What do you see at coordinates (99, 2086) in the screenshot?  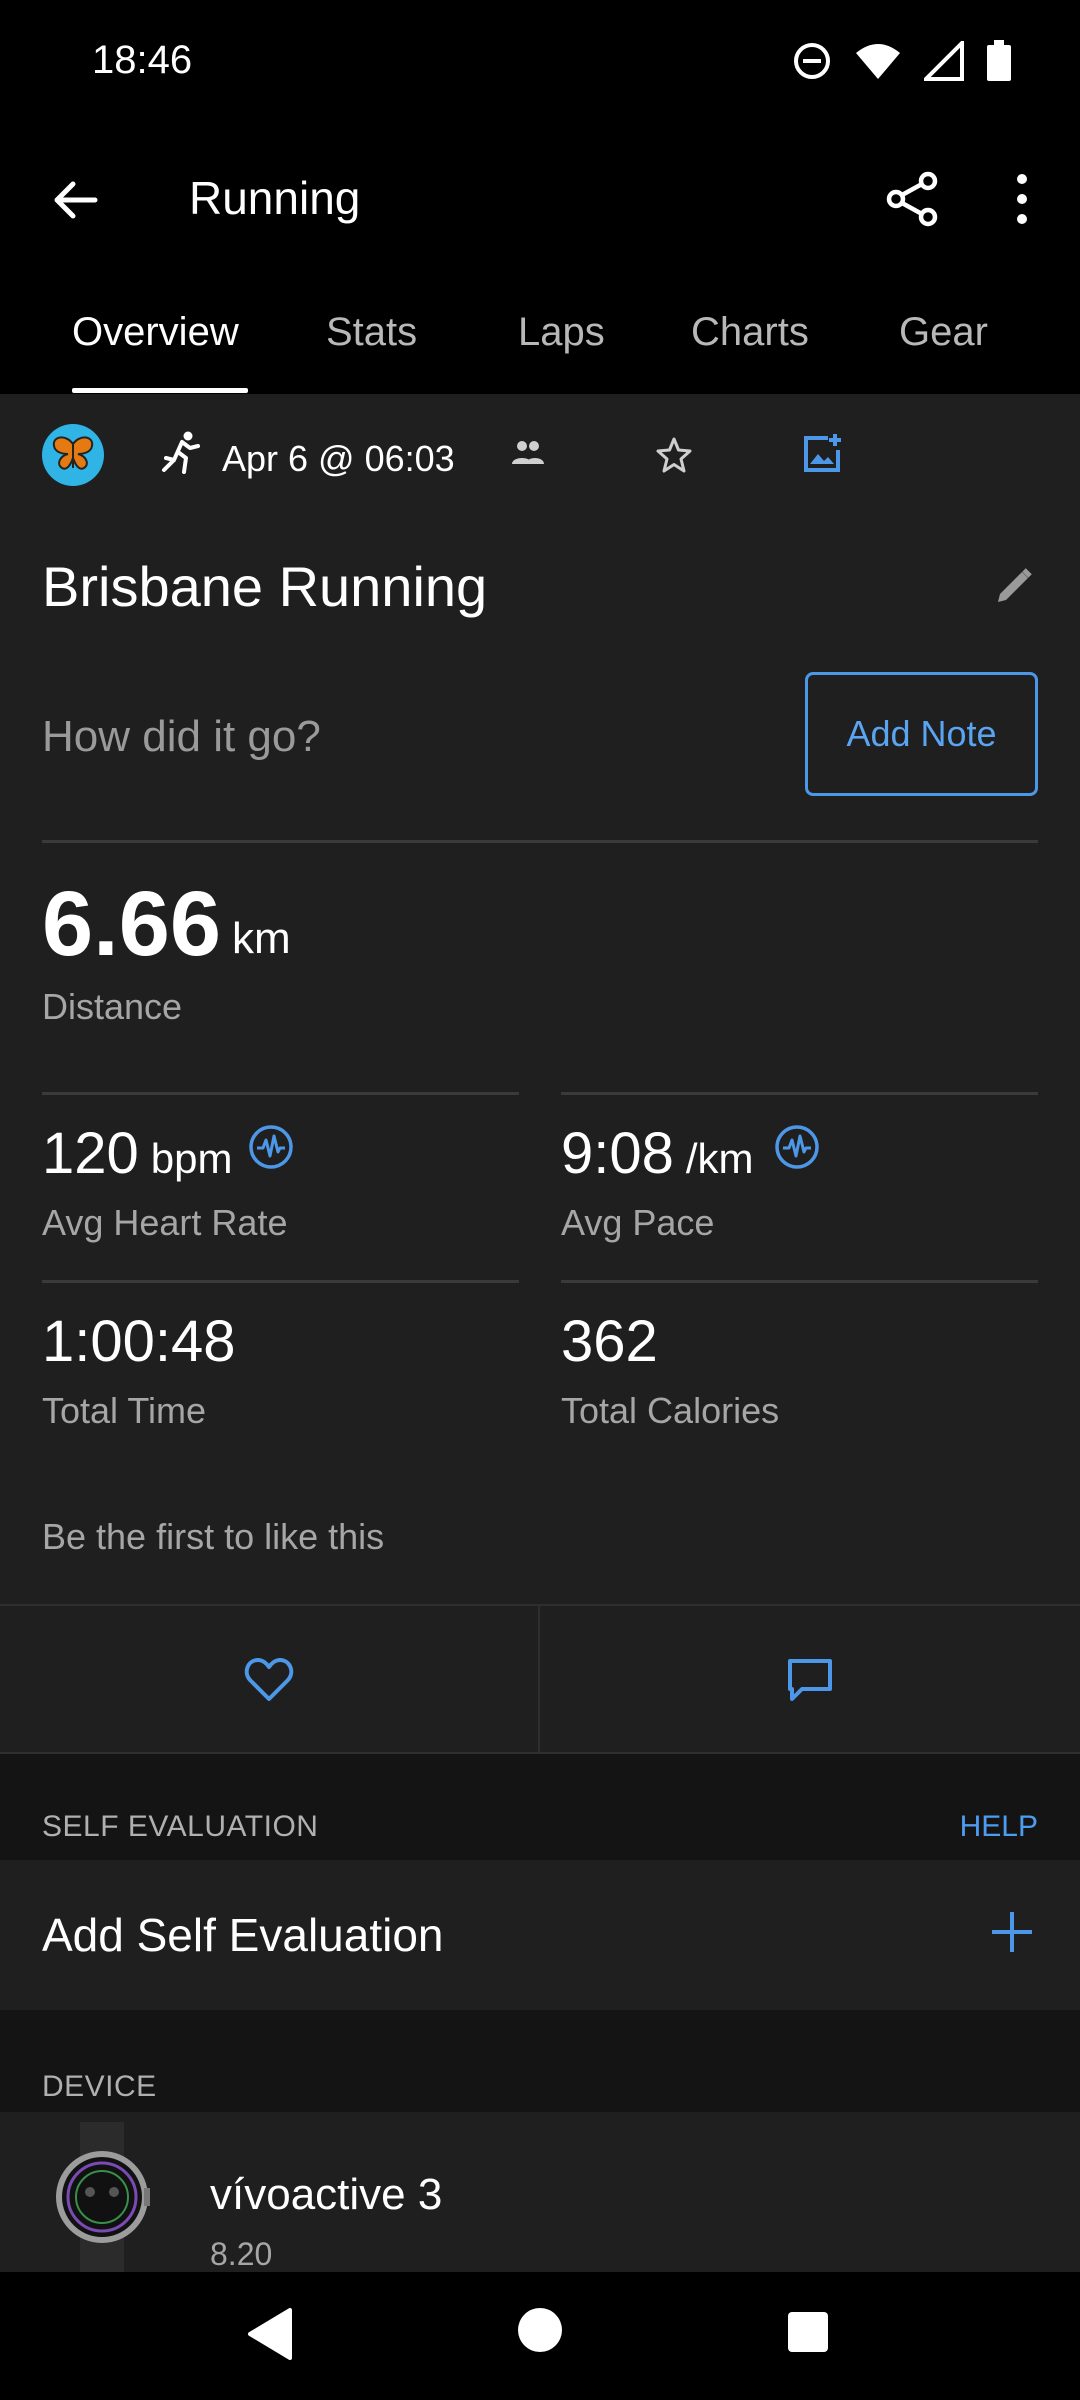 I see `device-section-title: DEVICE` at bounding box center [99, 2086].